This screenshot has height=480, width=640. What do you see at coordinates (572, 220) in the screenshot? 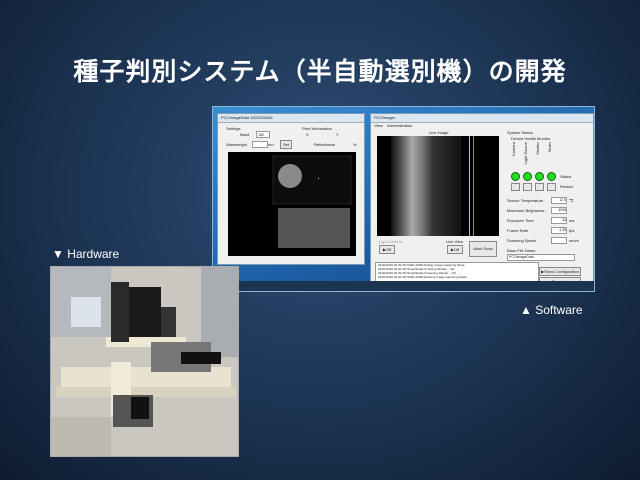
I see `exposure-unit: ms` at bounding box center [572, 220].